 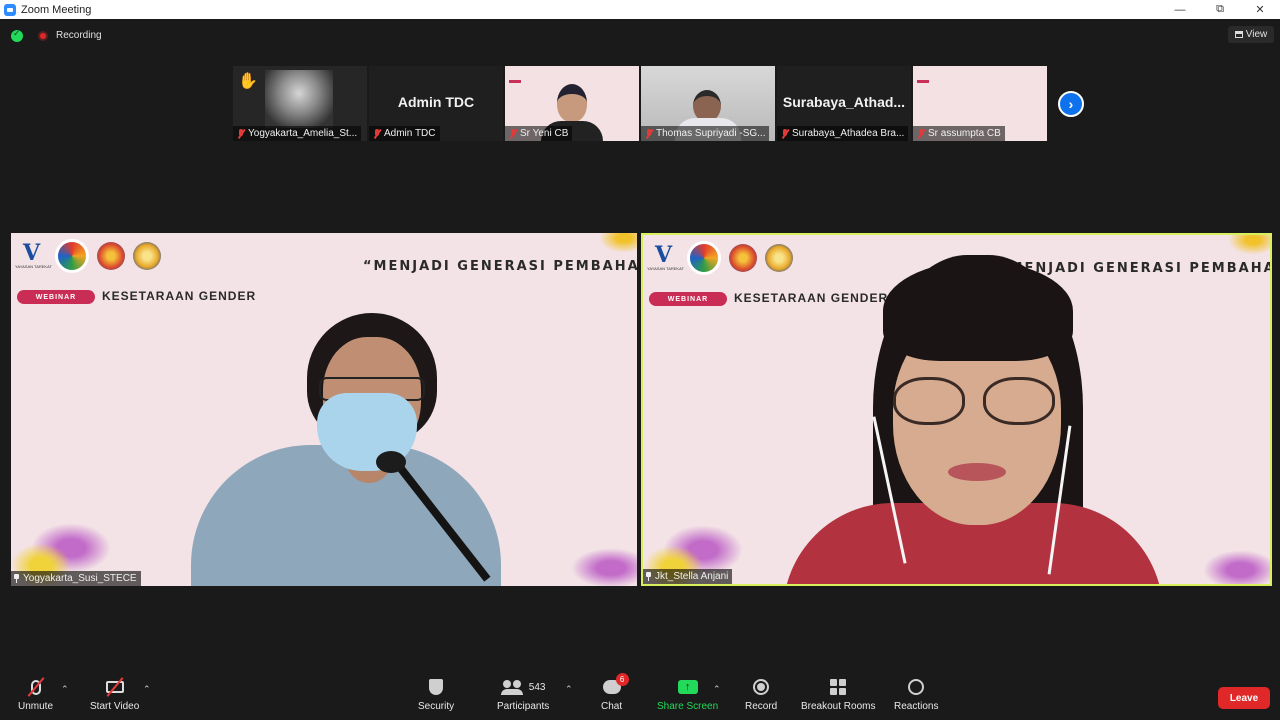 I want to click on audio-options-caret-icon: ⌃, so click(x=65, y=689).